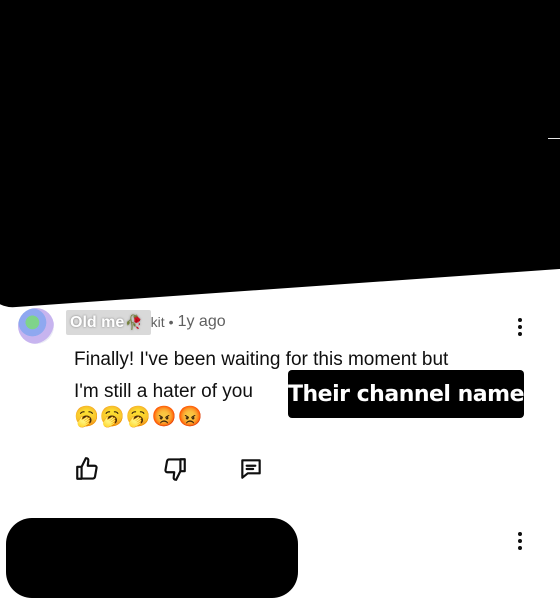 Image resolution: width=560 pixels, height=598 pixels. Describe the element at coordinates (36, 326) in the screenshot. I see `avatar` at that location.